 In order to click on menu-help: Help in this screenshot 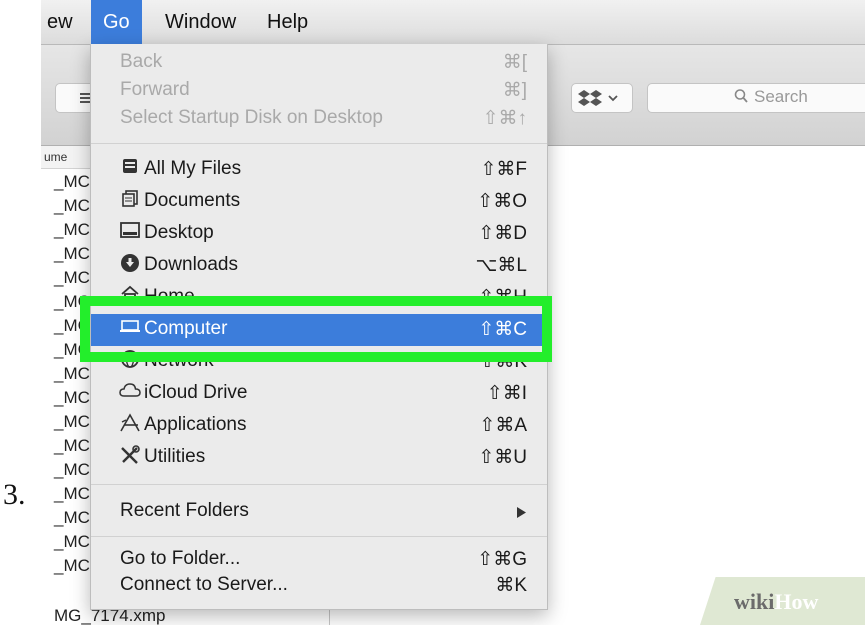, I will do `click(287, 22)`.